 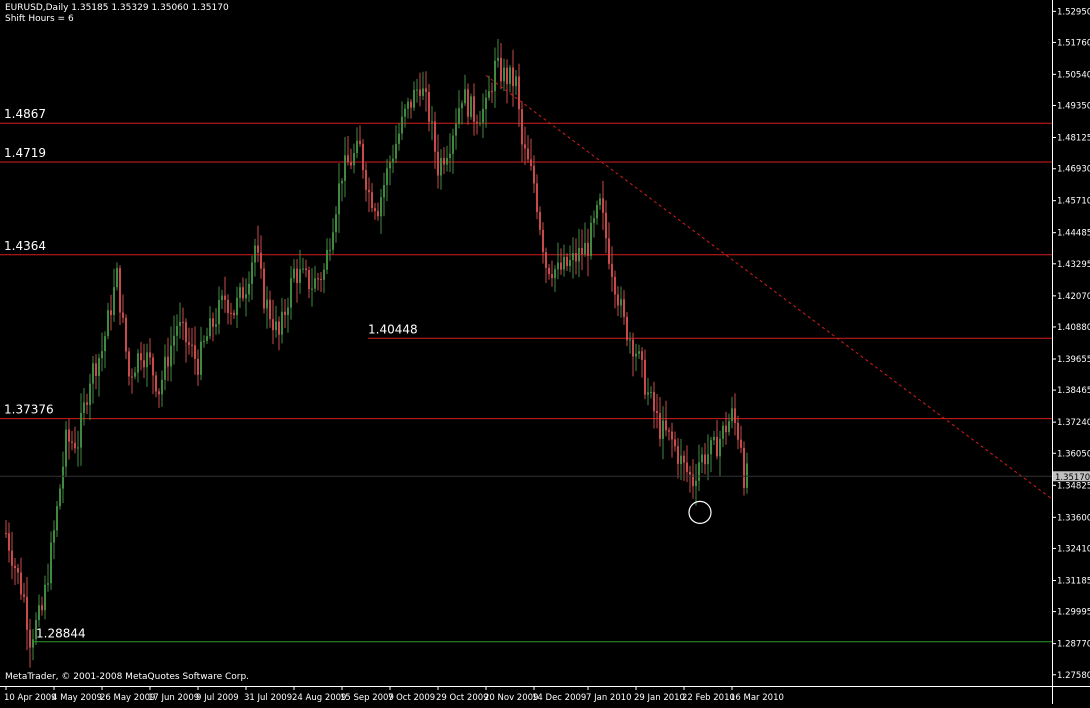 I want to click on level-label: 1.4364, so click(x=25, y=246).